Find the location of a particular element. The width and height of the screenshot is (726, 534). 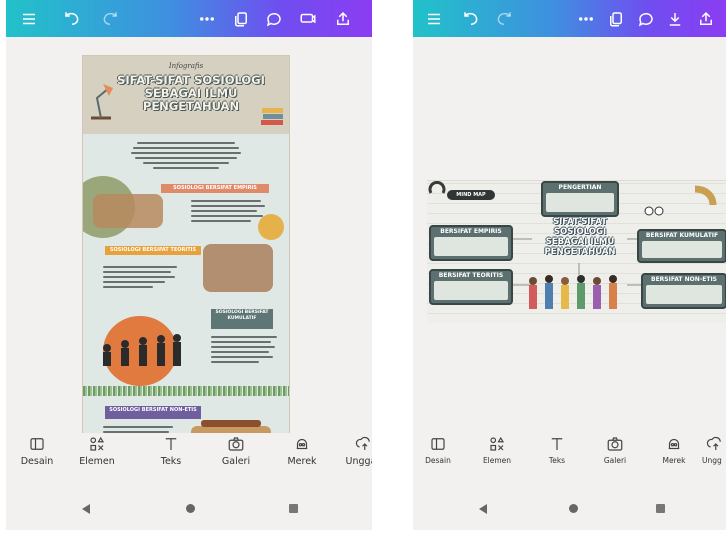

lamp-illustration is located at coordinates (102, 102).